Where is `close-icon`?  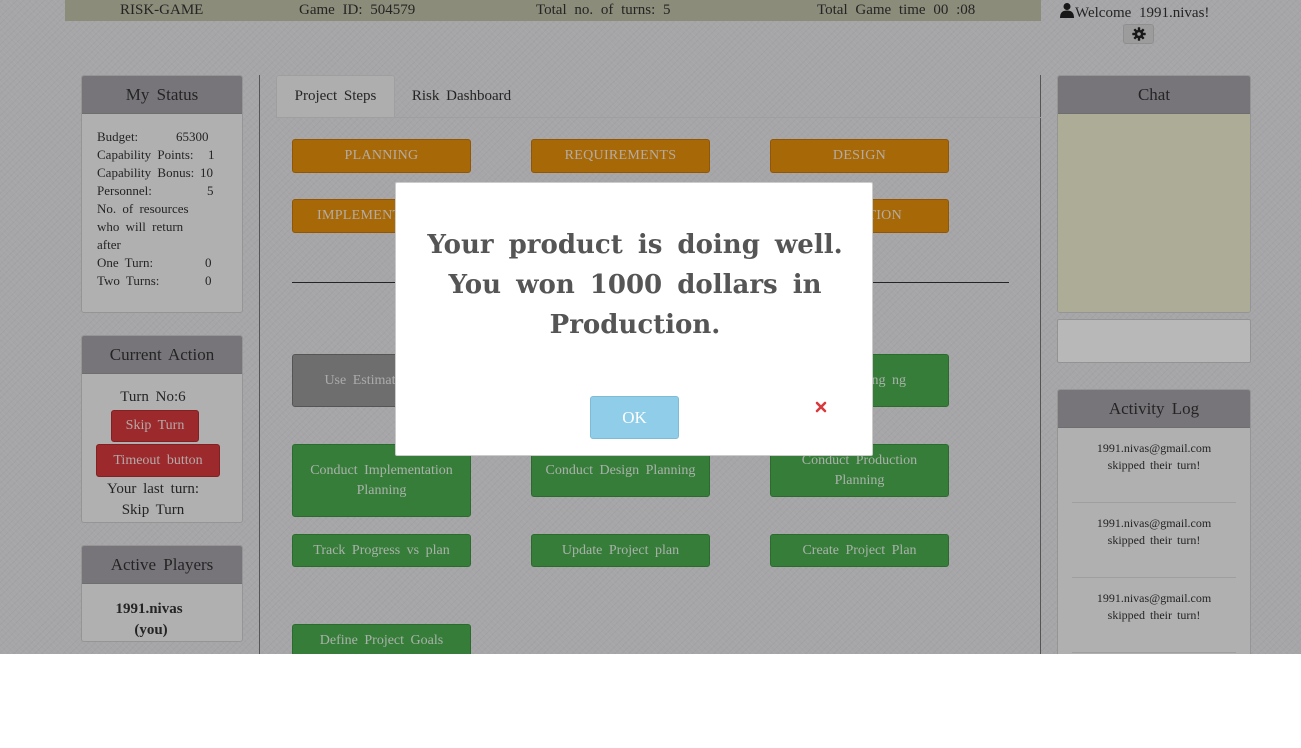
close-icon is located at coordinates (821, 407).